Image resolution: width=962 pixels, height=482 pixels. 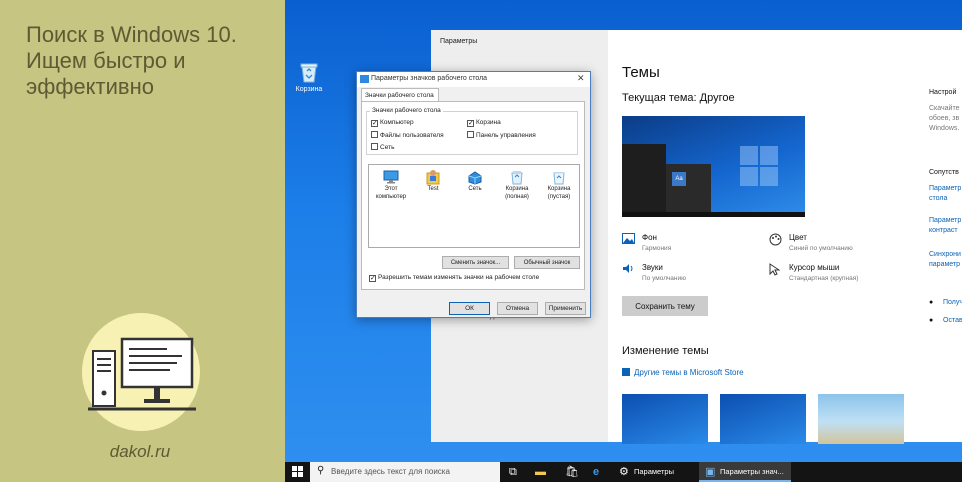 I want to click on checkbox-user-files: Файлы пользователя, so click(x=407, y=135).